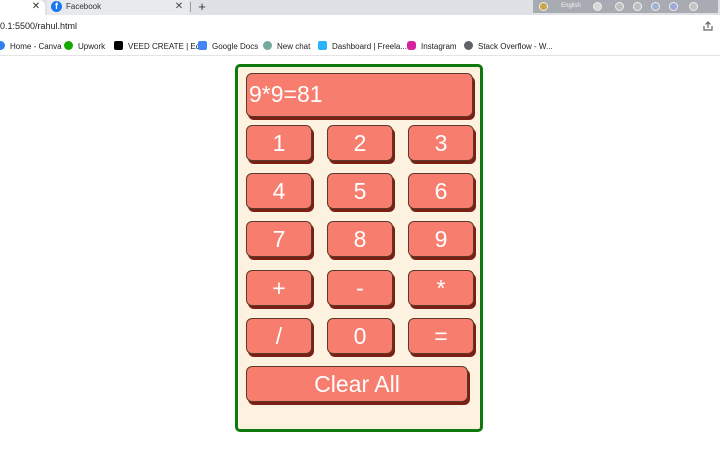 The width and height of the screenshot is (720, 472). I want to click on key-4: 4, so click(279, 191).